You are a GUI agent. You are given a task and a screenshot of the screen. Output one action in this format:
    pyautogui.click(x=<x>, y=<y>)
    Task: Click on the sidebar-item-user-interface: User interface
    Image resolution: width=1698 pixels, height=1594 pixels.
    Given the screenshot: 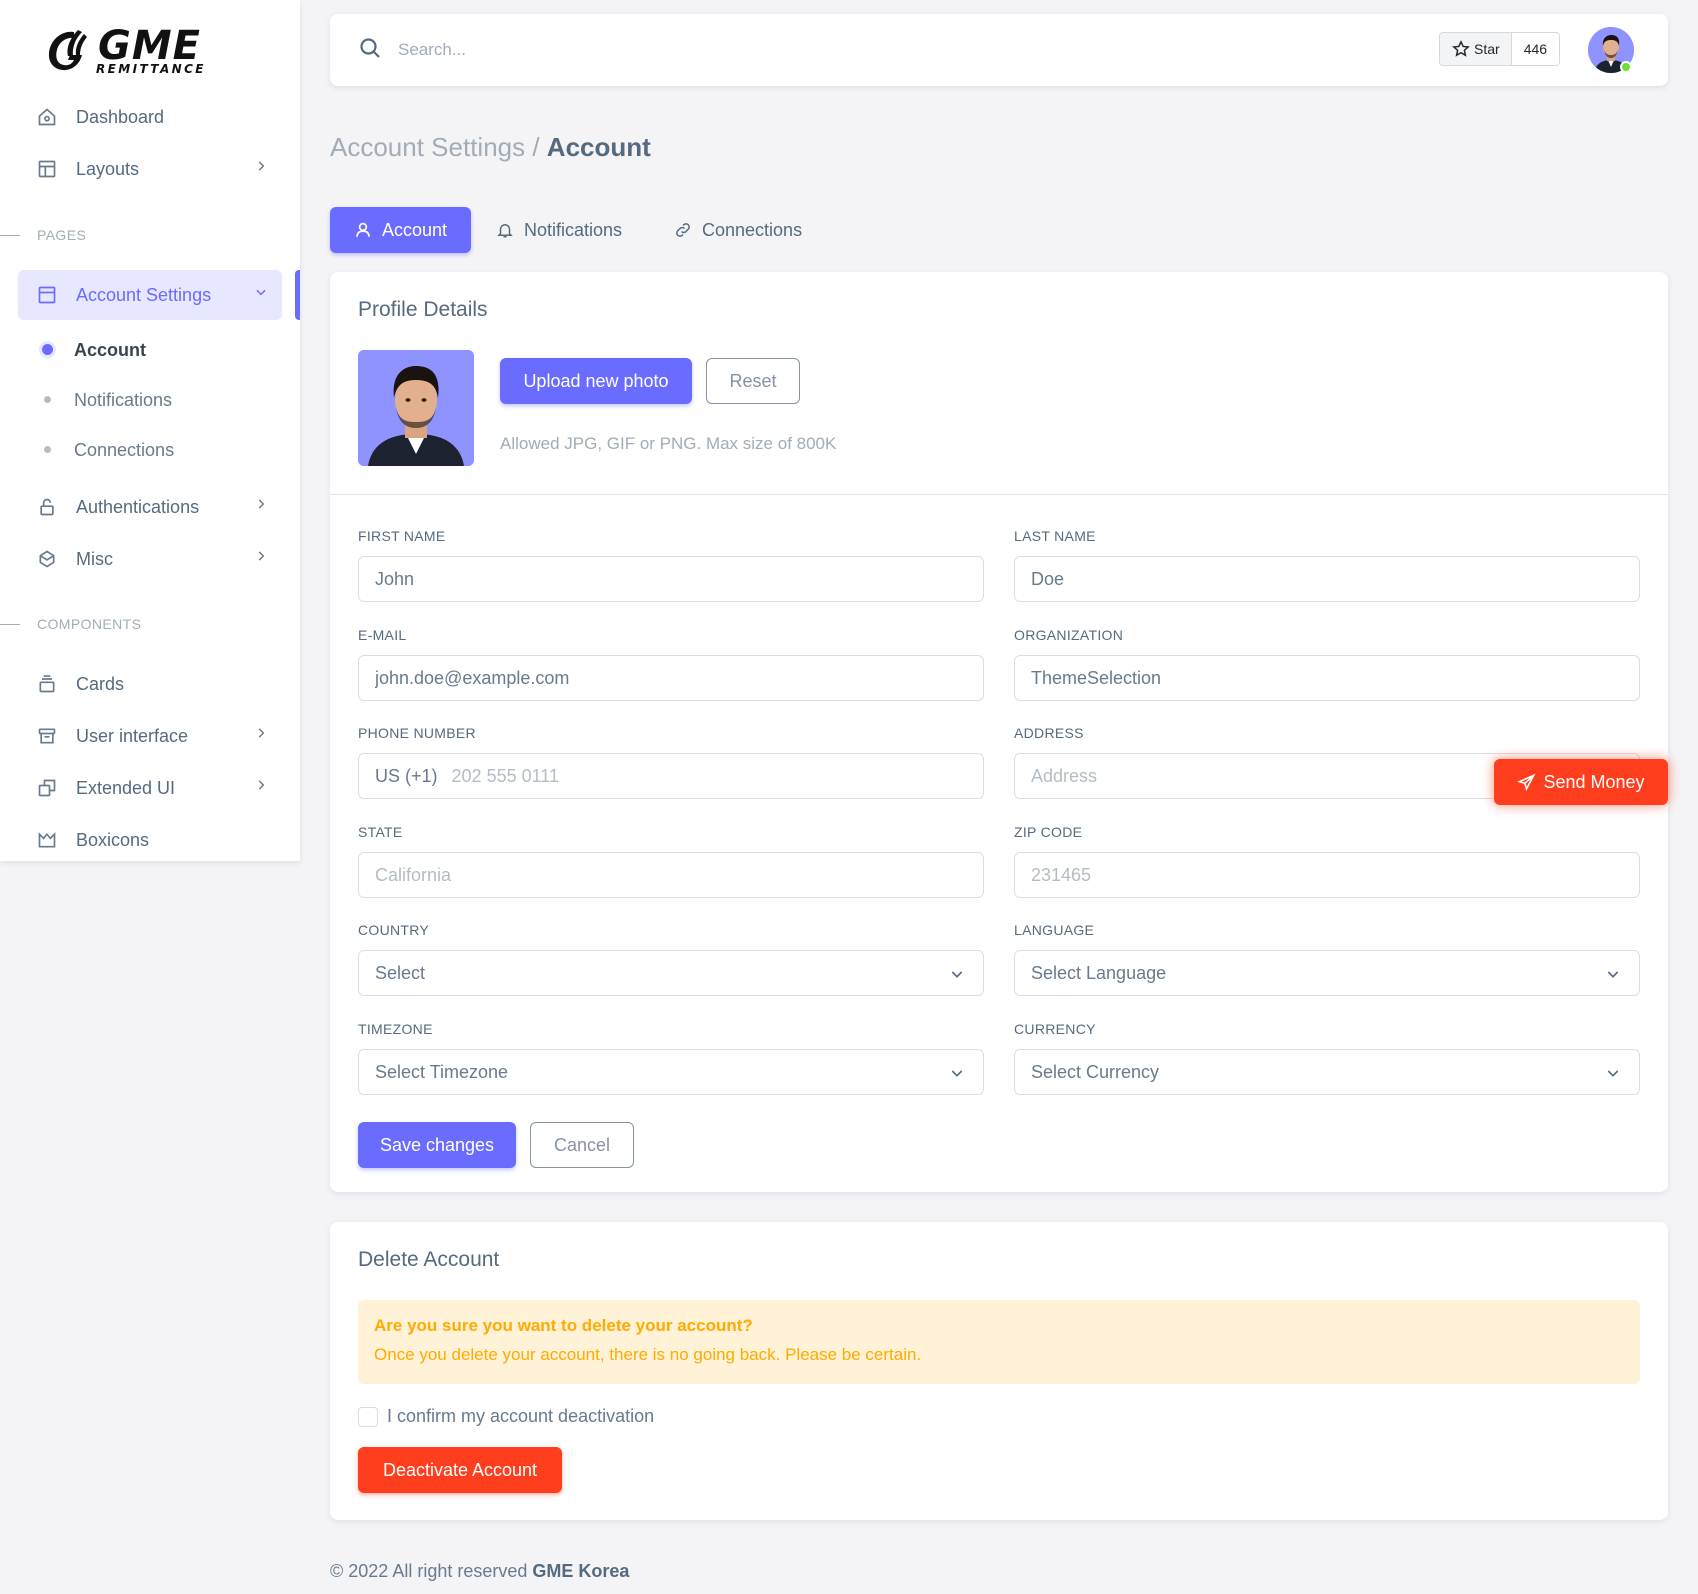 What is the action you would take?
    pyautogui.click(x=150, y=736)
    